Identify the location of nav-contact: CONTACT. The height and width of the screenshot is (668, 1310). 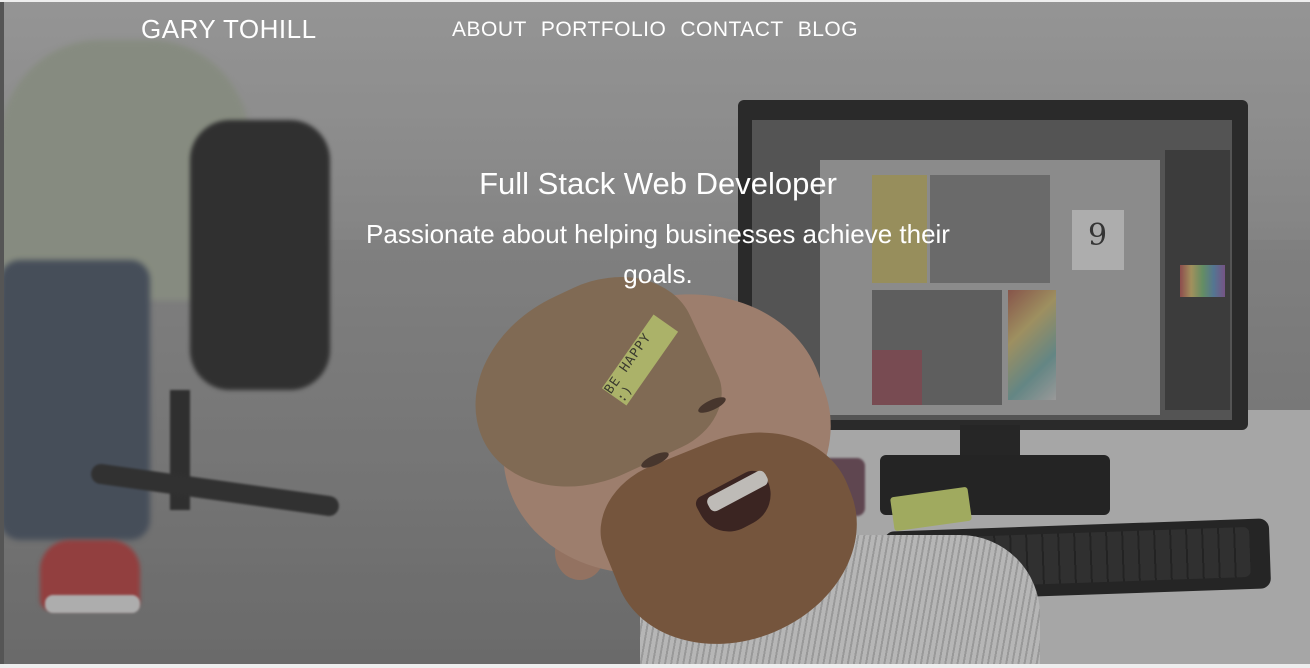
(731, 30).